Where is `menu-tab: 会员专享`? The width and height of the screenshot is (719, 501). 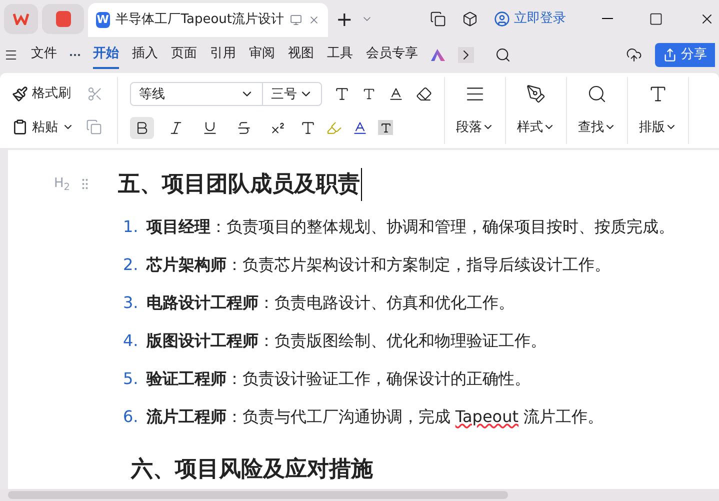
menu-tab: 会员专享 is located at coordinates (392, 55).